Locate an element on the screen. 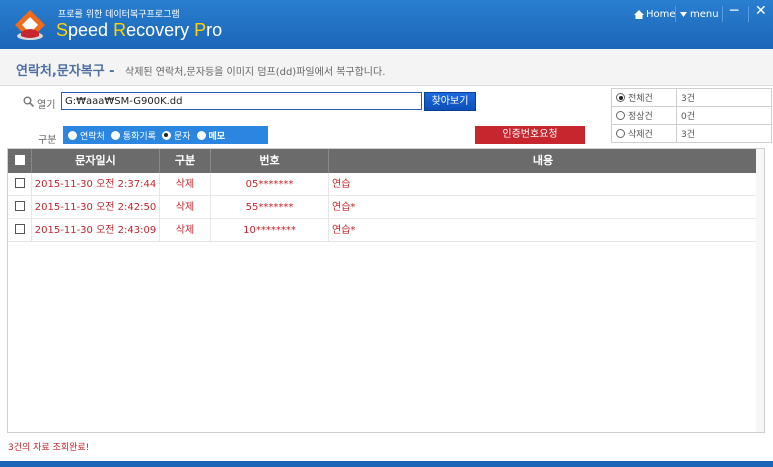 The height and width of the screenshot is (467, 773). page-title: 연락처,문자복구 - is located at coordinates (65, 71).